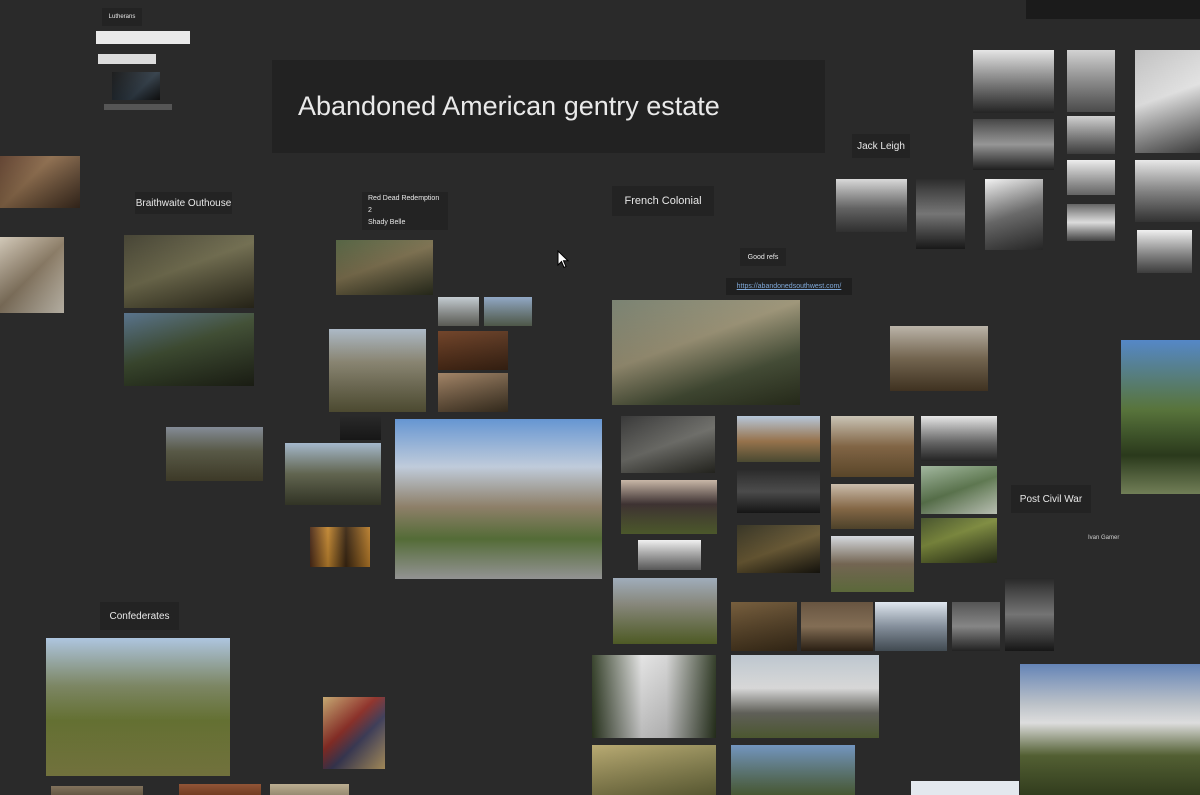  Describe the element at coordinates (1167, 101) in the screenshot. I see `bw-statue-photo` at that location.